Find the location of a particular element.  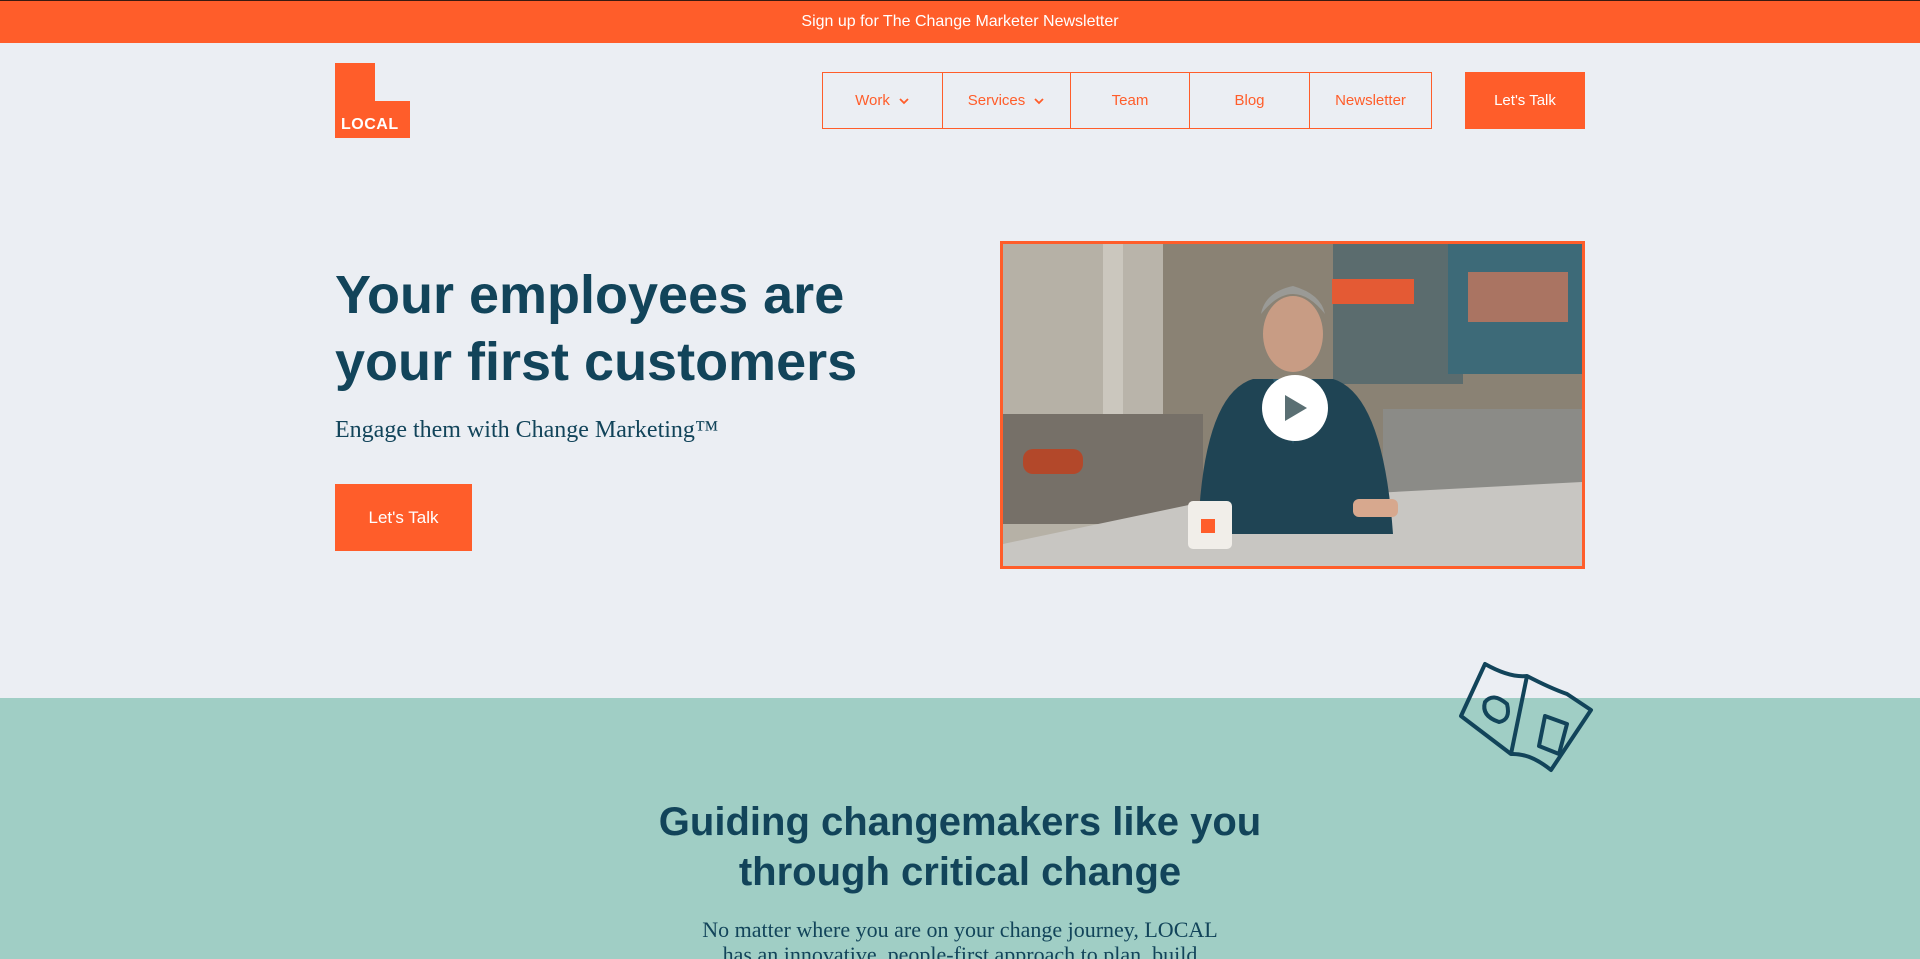

nav-item-team: Team is located at coordinates (1130, 100).